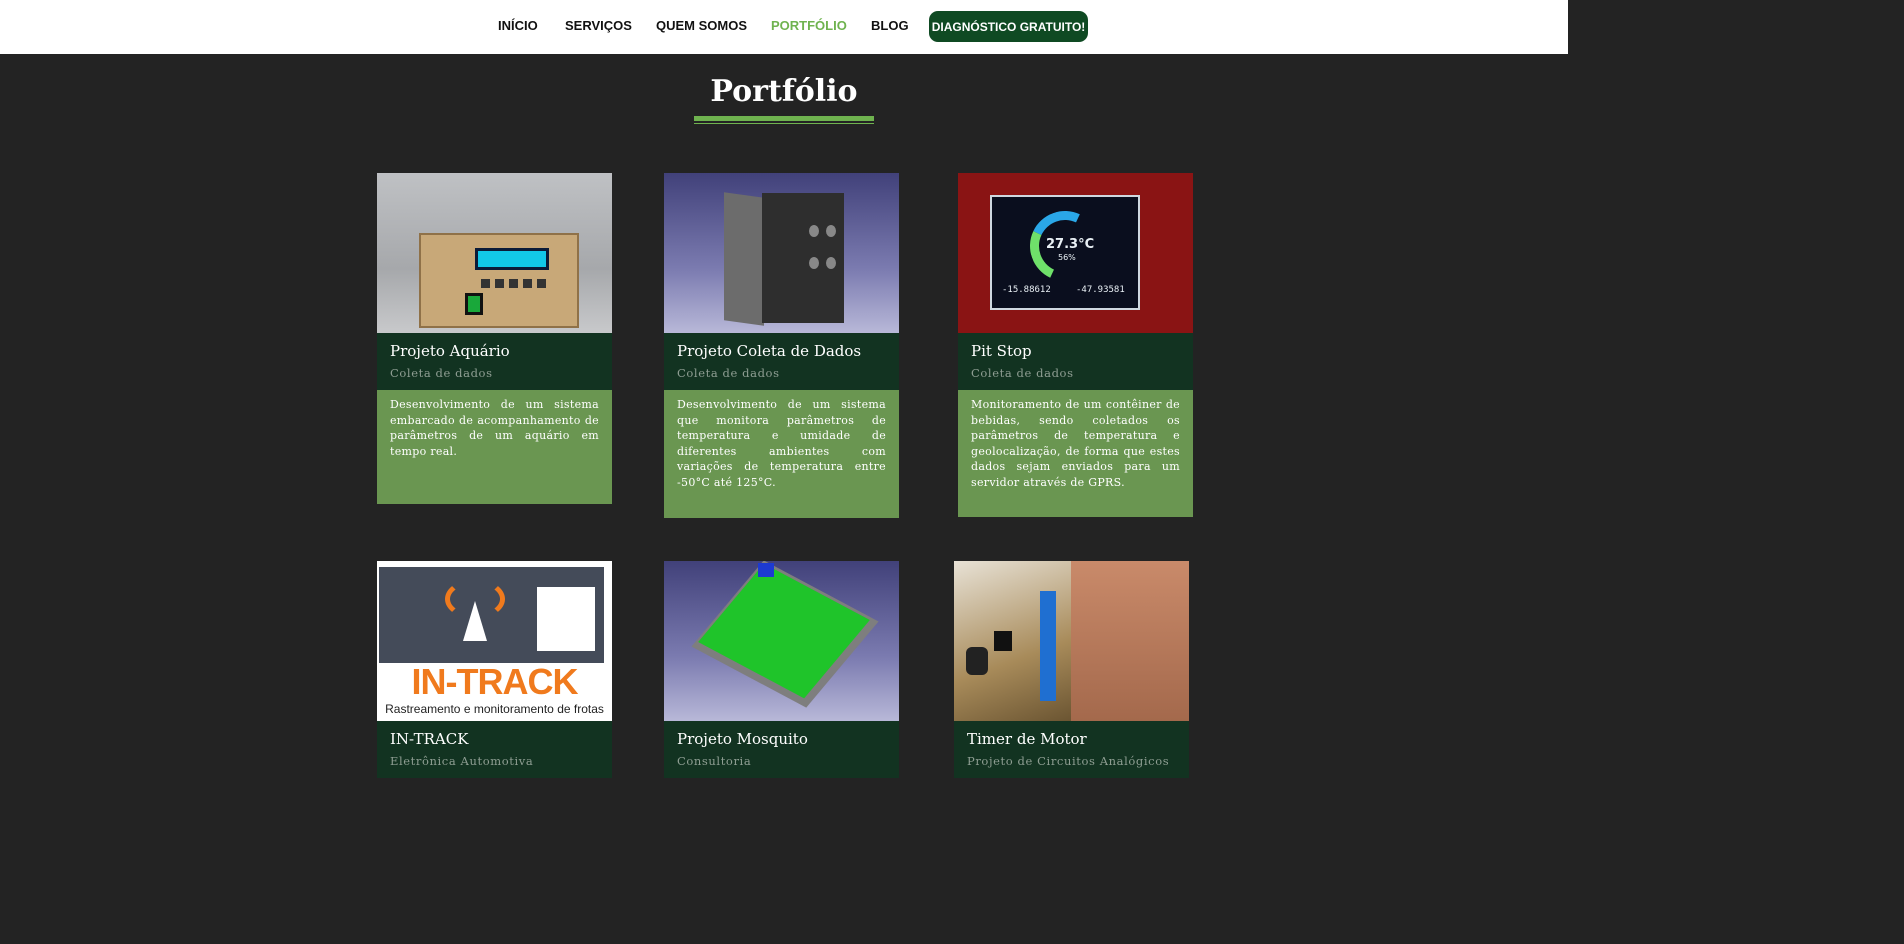  What do you see at coordinates (1067, 257) in the screenshot?
I see `screen-humidity: 56%` at bounding box center [1067, 257].